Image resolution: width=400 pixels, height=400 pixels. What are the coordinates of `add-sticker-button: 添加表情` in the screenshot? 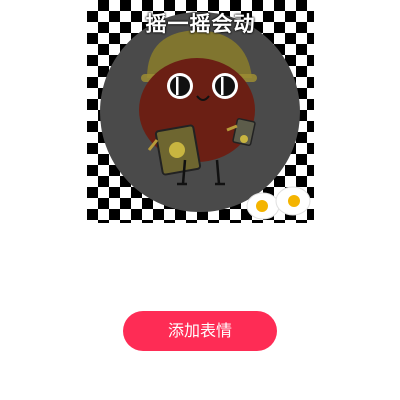 It's located at (200, 331).